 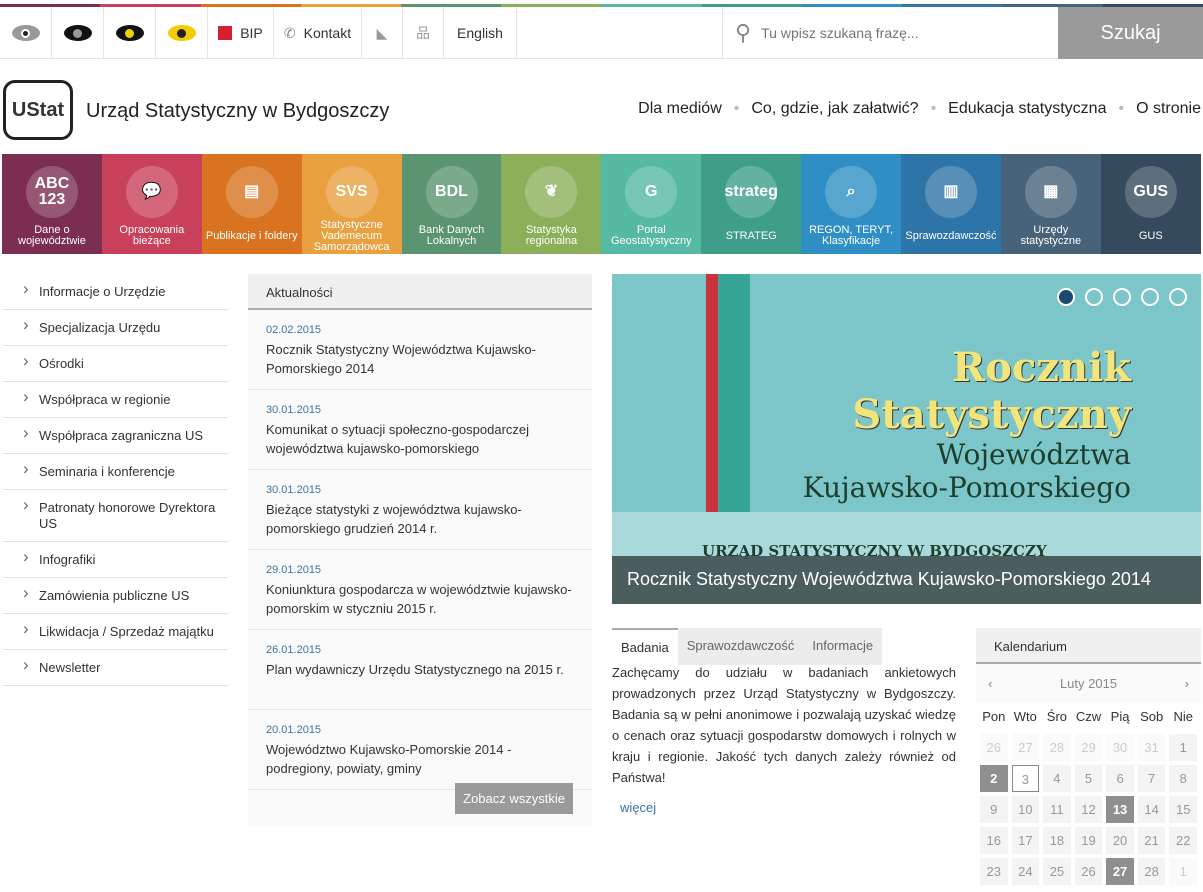 I want to click on rss-link: ◣, so click(x=382, y=33).